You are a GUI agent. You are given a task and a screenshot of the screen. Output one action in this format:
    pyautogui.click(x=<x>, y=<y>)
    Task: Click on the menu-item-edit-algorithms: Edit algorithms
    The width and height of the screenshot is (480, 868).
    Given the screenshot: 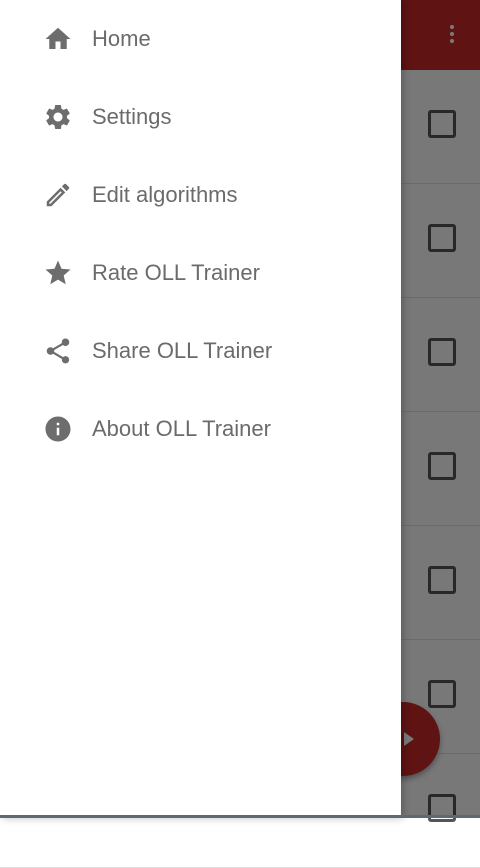 What is the action you would take?
    pyautogui.click(x=200, y=195)
    